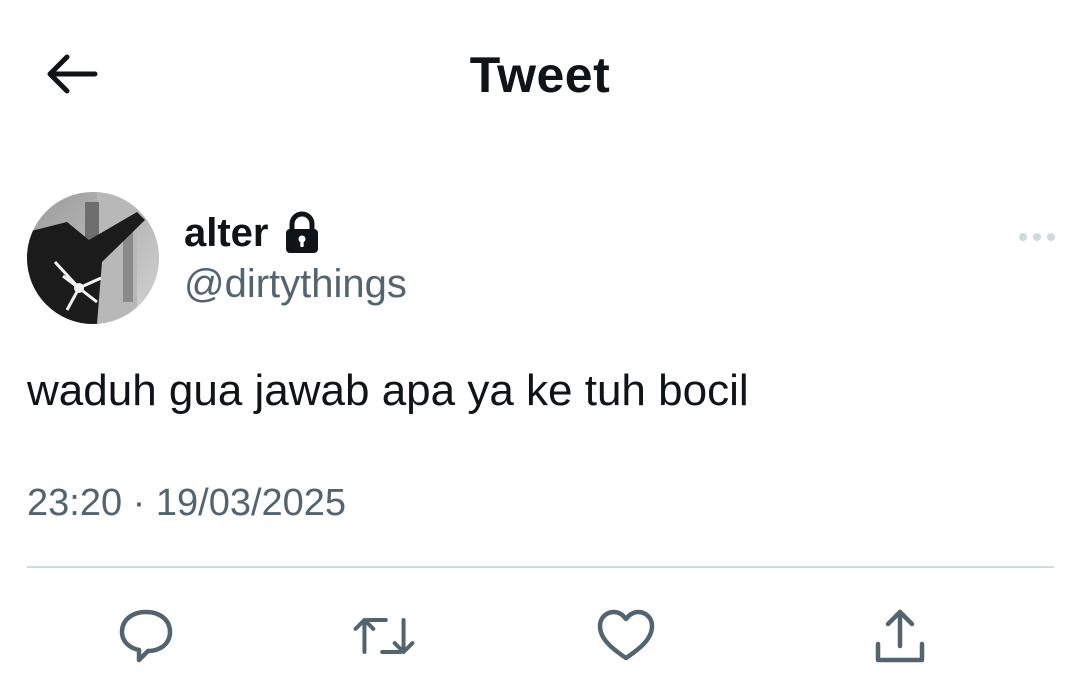 The height and width of the screenshot is (699, 1080). I want to click on more-options-button, so click(1037, 237).